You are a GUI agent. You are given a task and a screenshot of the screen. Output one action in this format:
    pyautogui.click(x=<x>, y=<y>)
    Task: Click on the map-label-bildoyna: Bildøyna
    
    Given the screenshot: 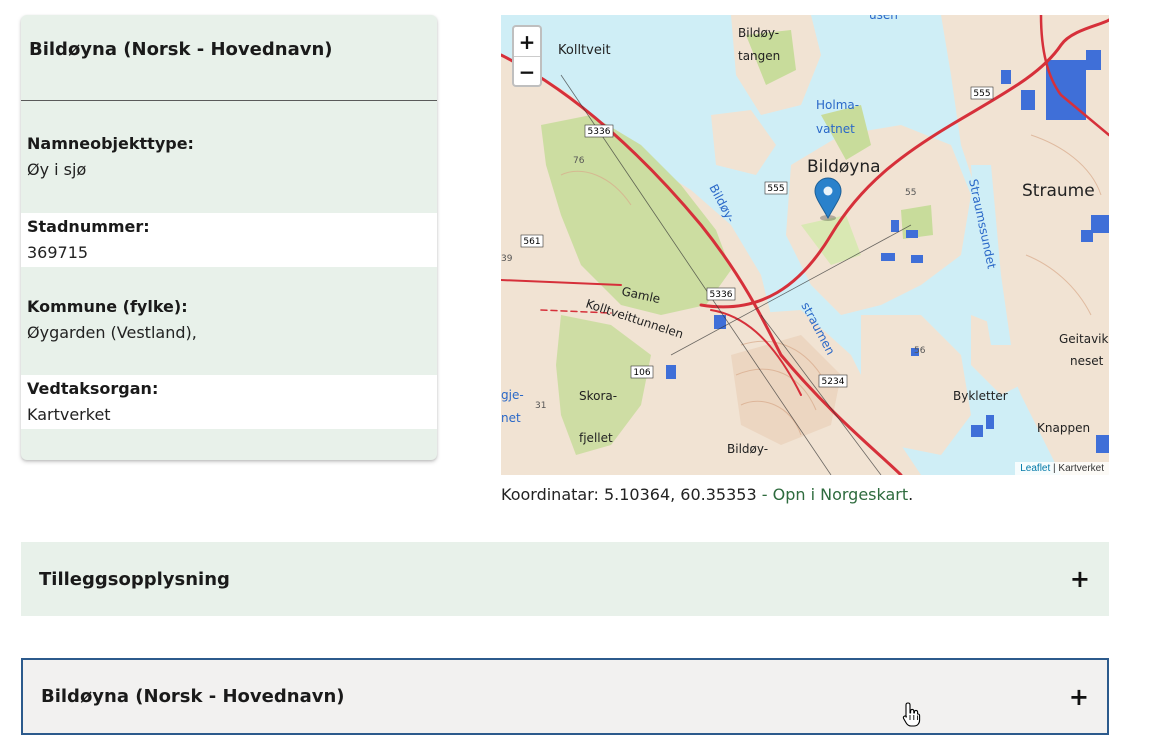 What is the action you would take?
    pyautogui.click(x=844, y=167)
    